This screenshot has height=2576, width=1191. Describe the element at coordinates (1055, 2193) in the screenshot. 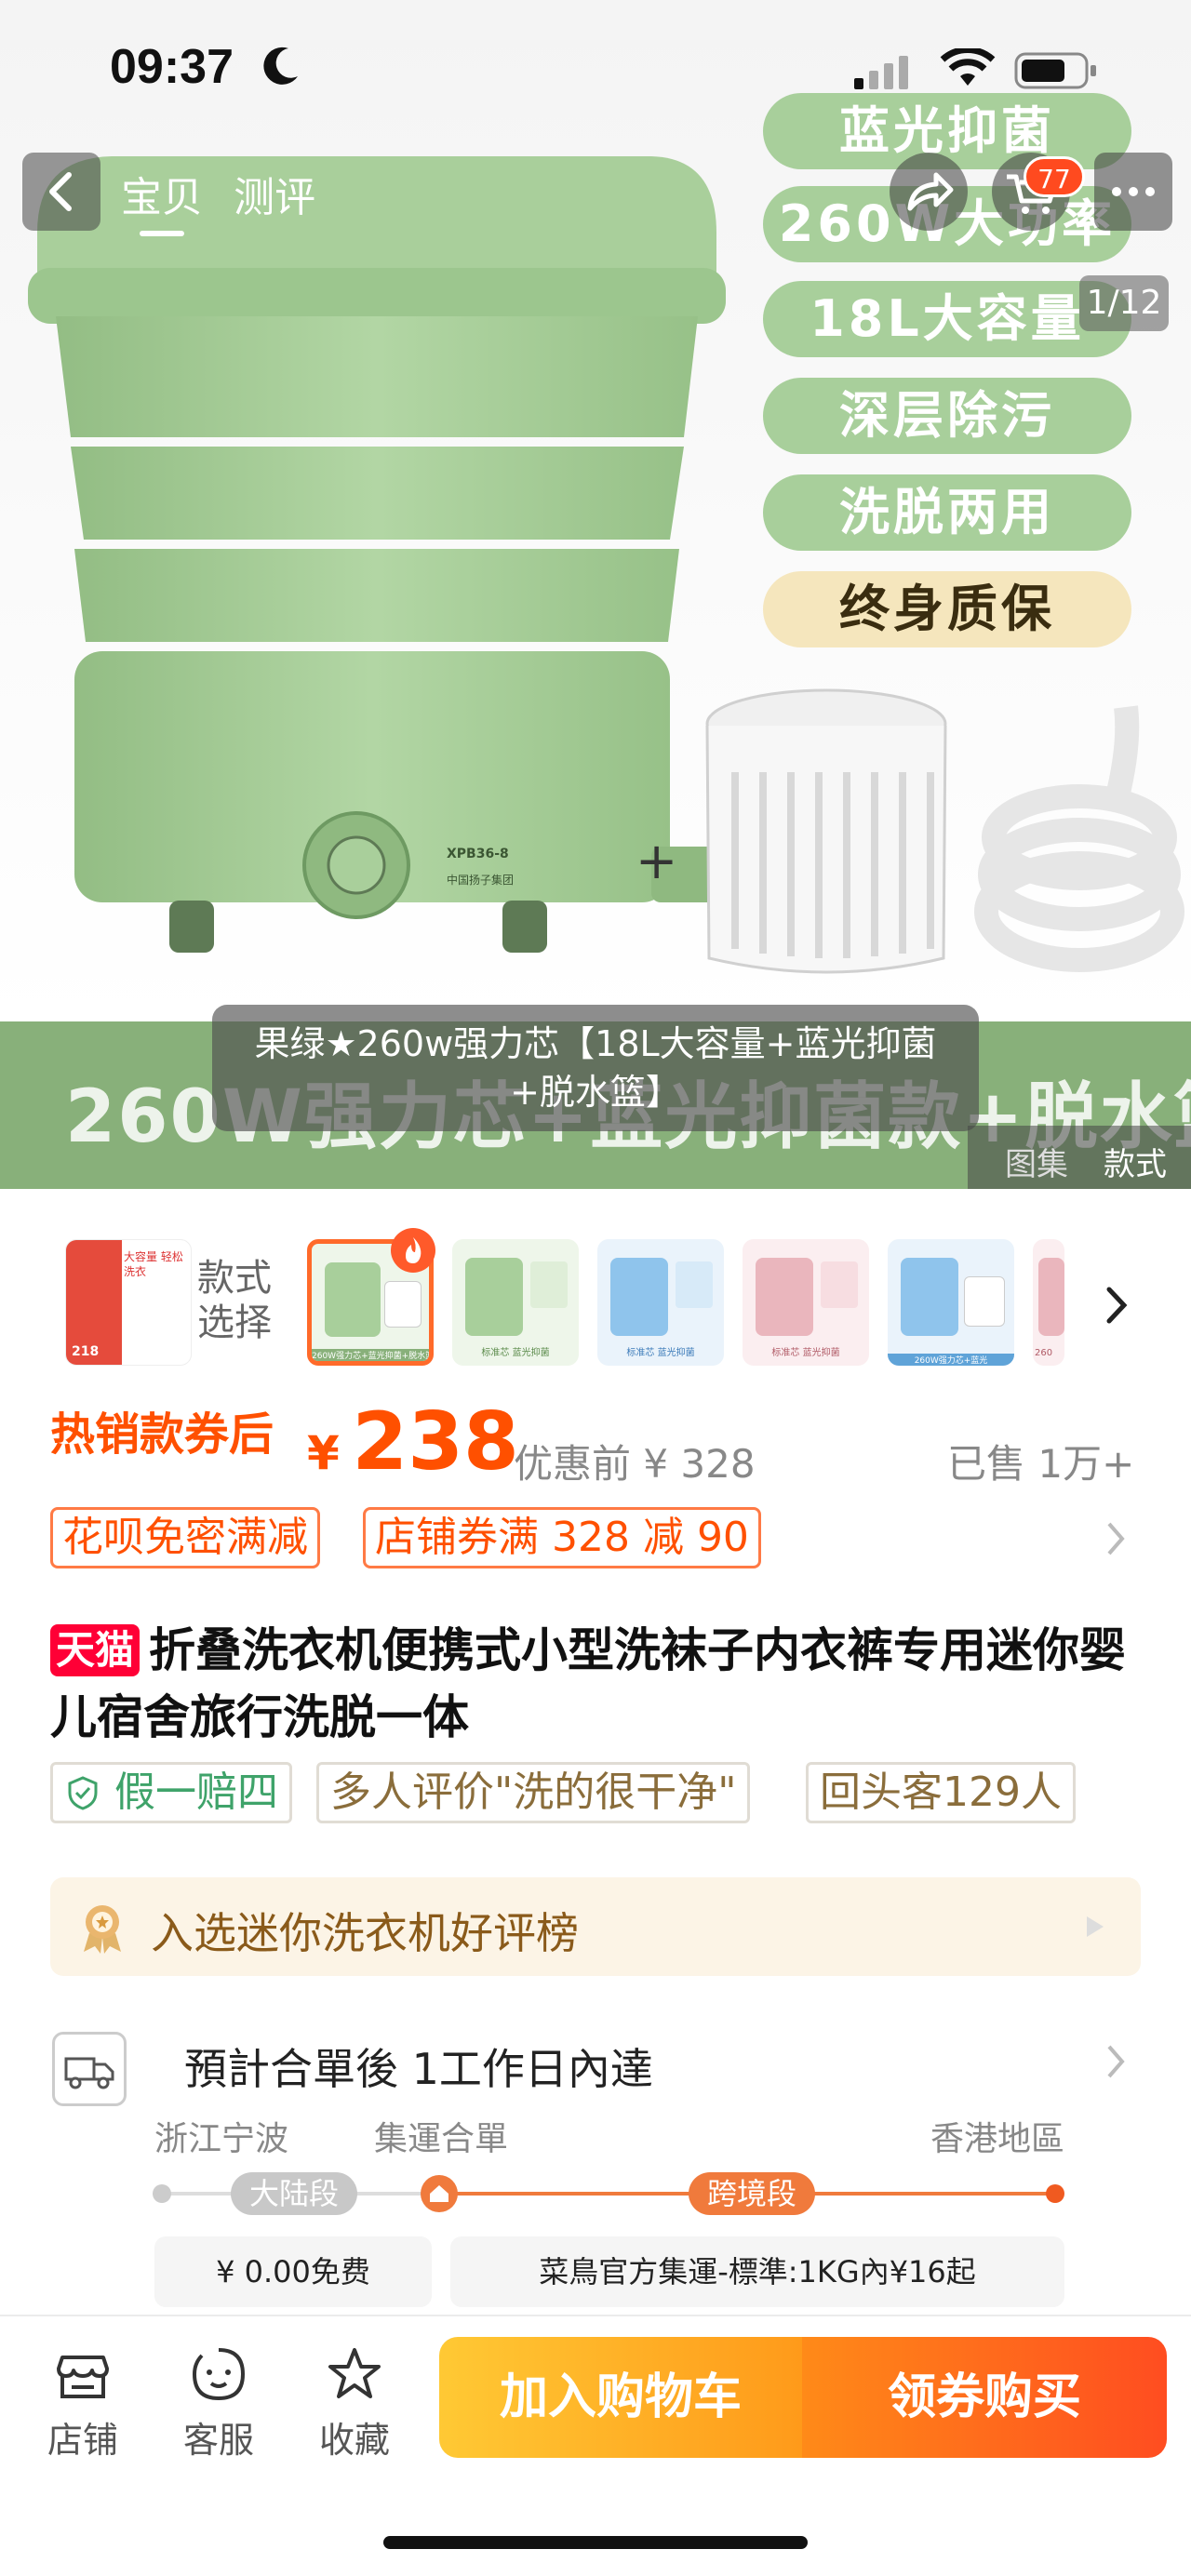

I see `route-node-destination` at that location.